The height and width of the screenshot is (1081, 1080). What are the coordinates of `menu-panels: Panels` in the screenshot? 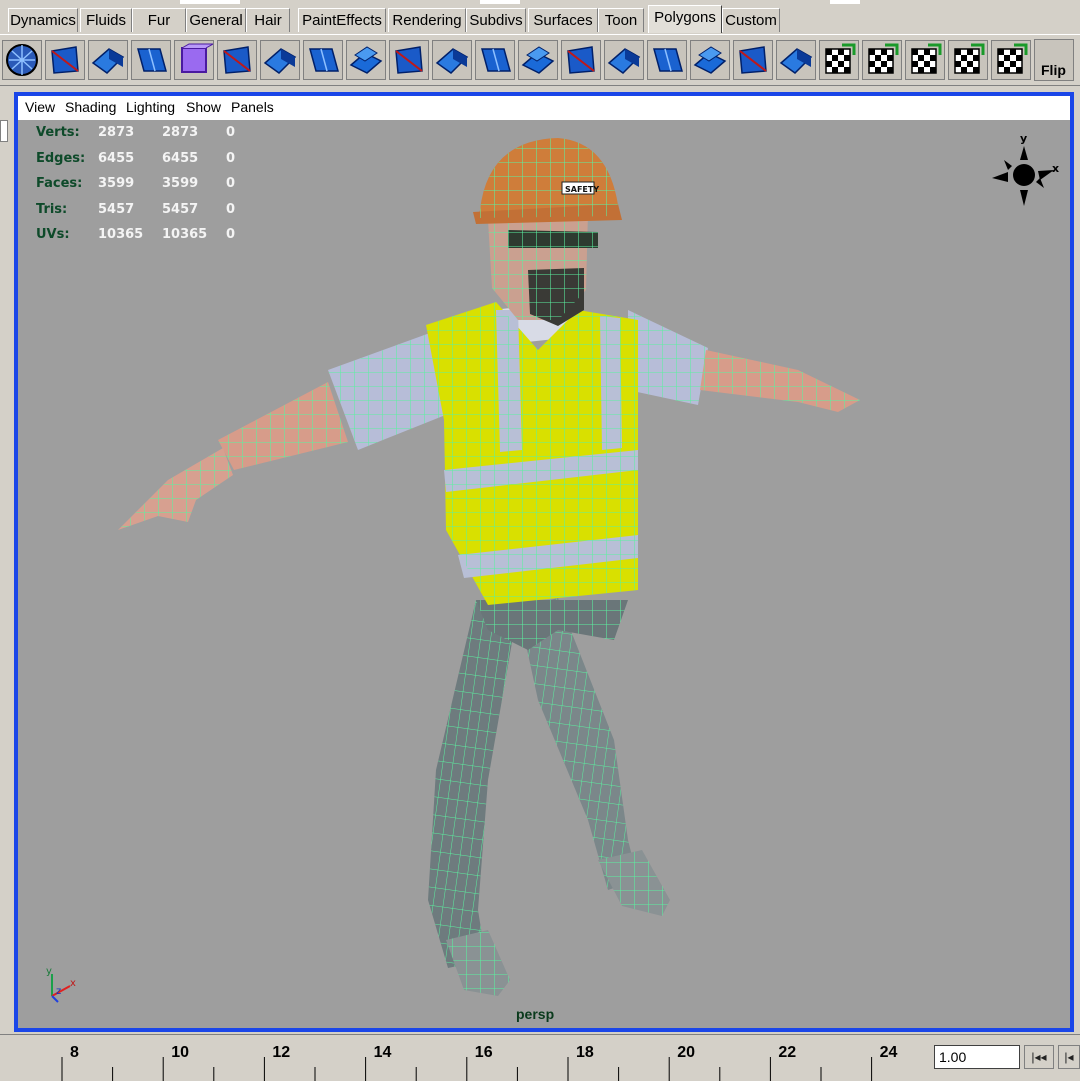 It's located at (252, 107).